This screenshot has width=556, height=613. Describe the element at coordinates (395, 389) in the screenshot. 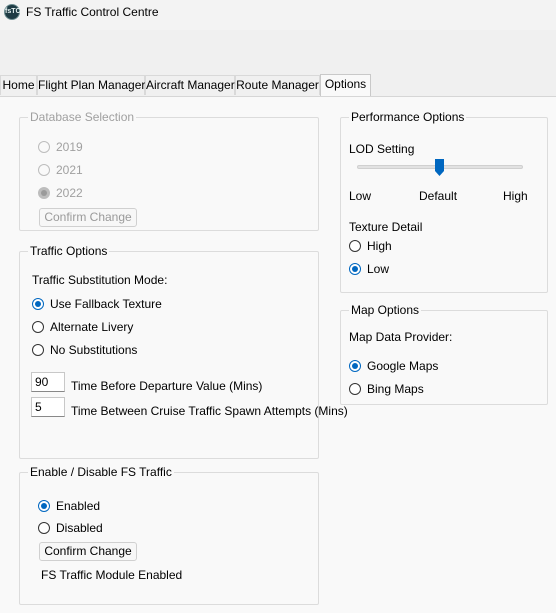

I see `bing-maps-label: Bing Maps` at that location.